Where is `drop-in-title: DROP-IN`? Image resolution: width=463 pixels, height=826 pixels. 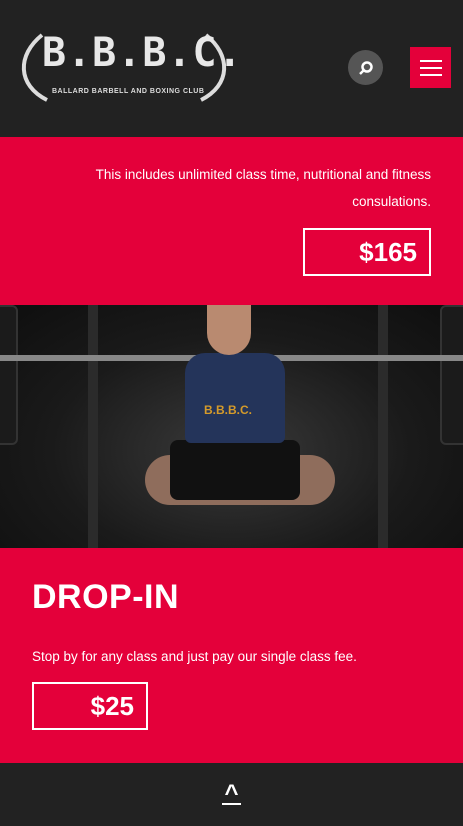
drop-in-title: DROP-IN is located at coordinates (106, 597).